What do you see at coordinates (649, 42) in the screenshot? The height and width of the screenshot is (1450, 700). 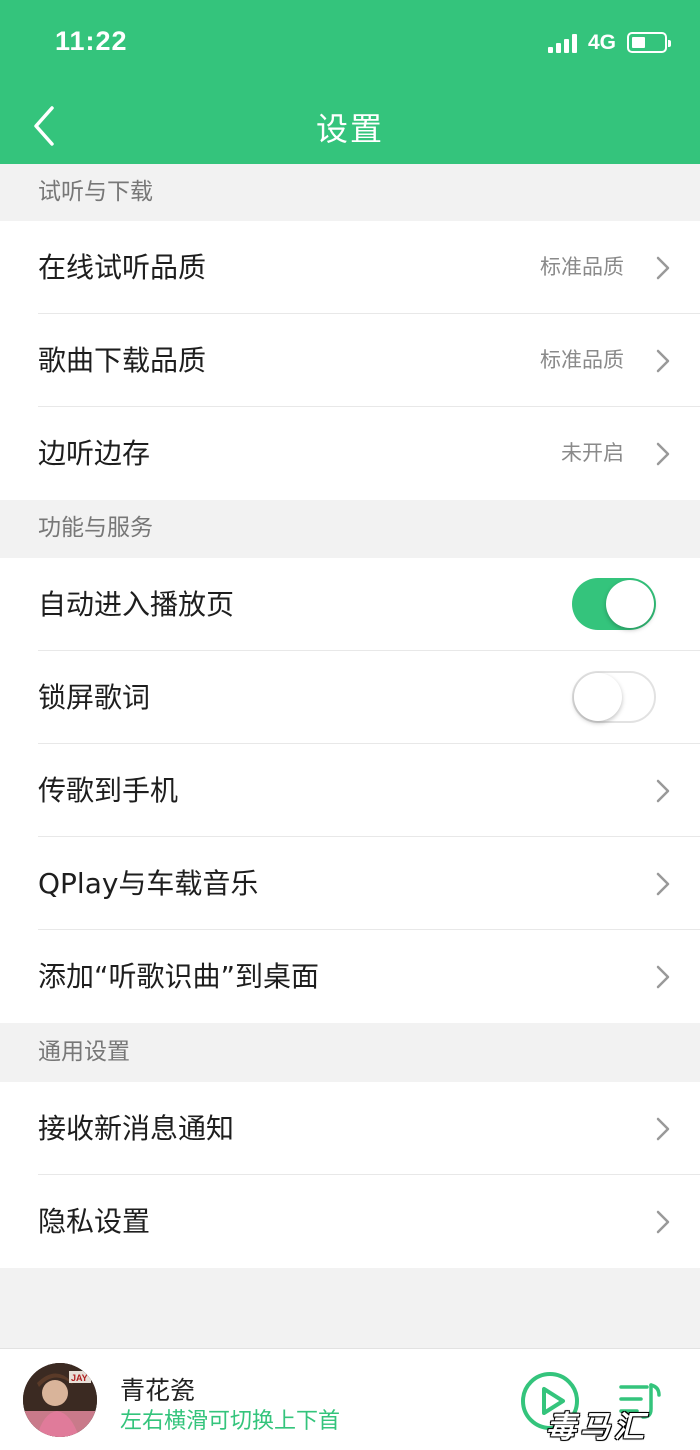 I see `battery-icon` at bounding box center [649, 42].